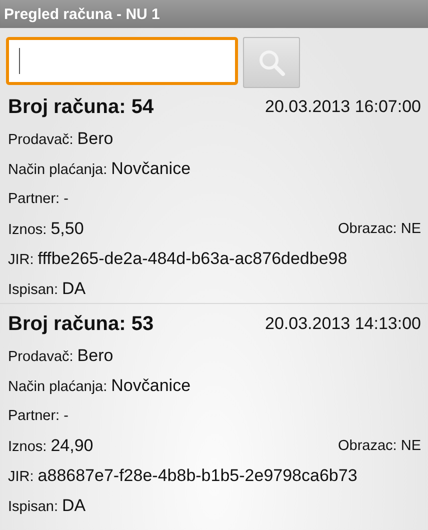  What do you see at coordinates (67, 229) in the screenshot?
I see `field-value: 5,50` at bounding box center [67, 229].